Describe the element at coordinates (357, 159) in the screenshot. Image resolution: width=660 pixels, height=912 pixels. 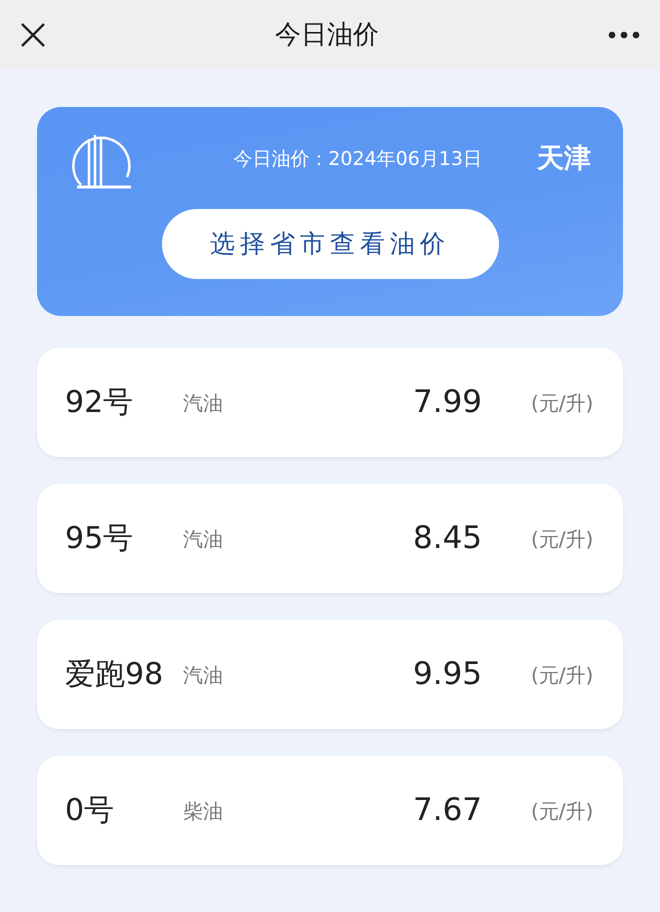
I see `date-text: 今日油价：2024年06月13日` at that location.